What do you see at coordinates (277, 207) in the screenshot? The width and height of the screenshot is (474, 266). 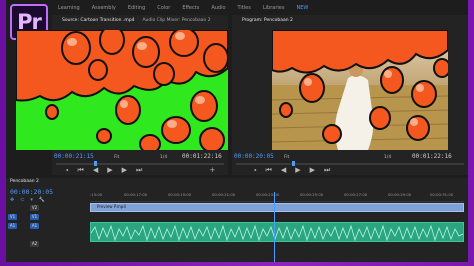 I see `video-clip: Preview P.mp4` at bounding box center [277, 207].